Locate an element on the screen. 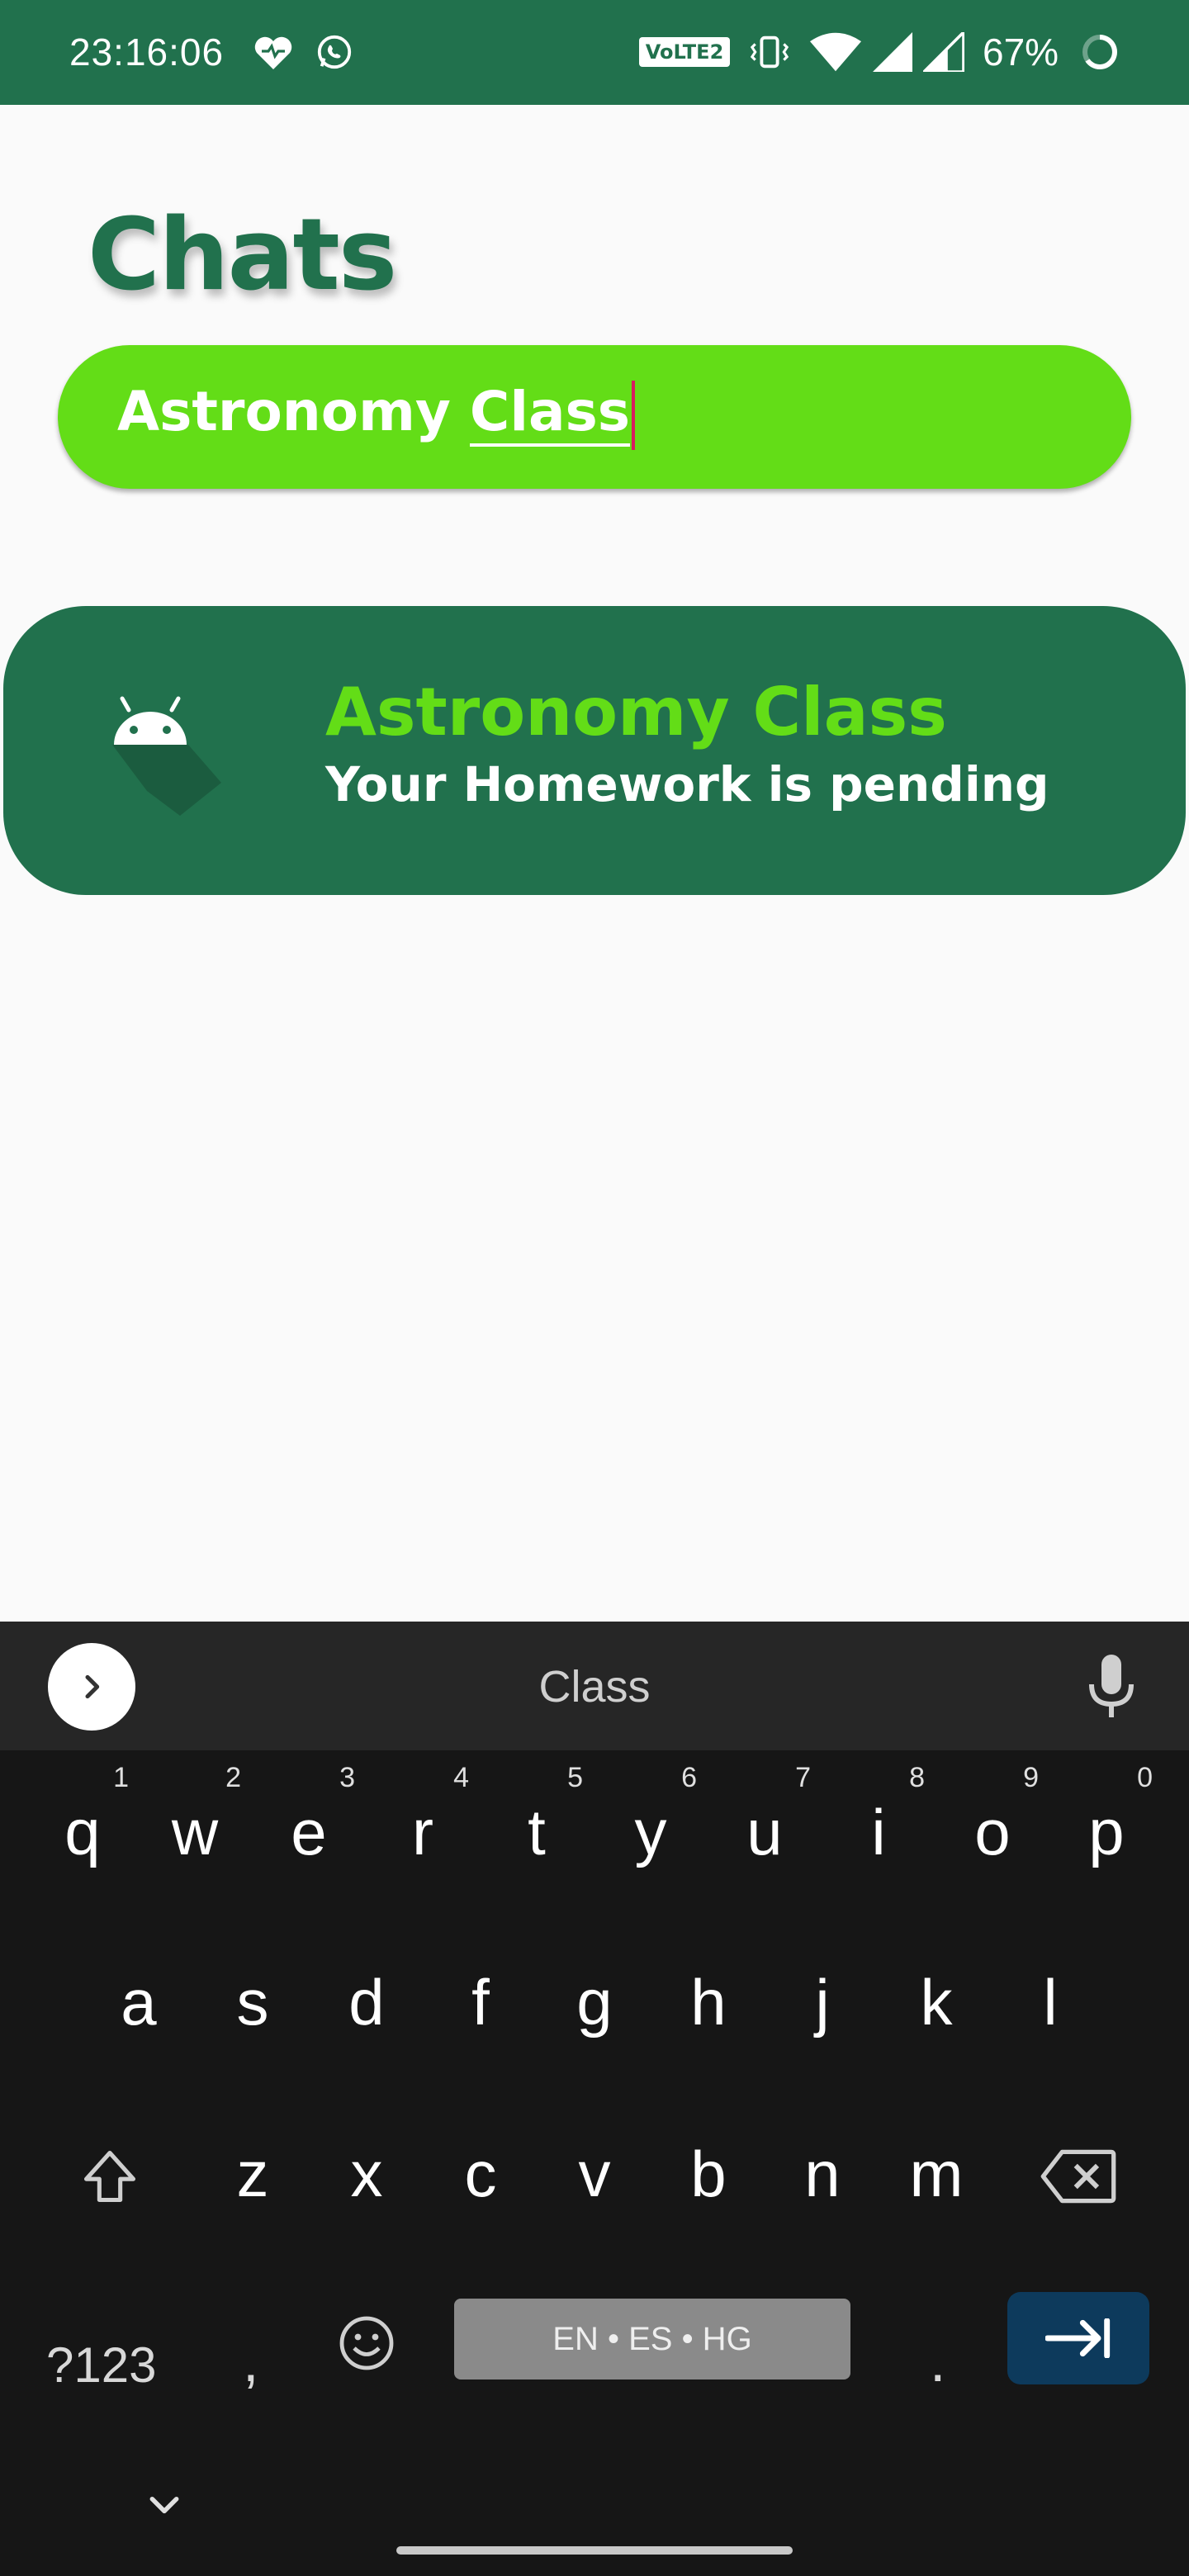  key-y: y6 is located at coordinates (653, 1816).